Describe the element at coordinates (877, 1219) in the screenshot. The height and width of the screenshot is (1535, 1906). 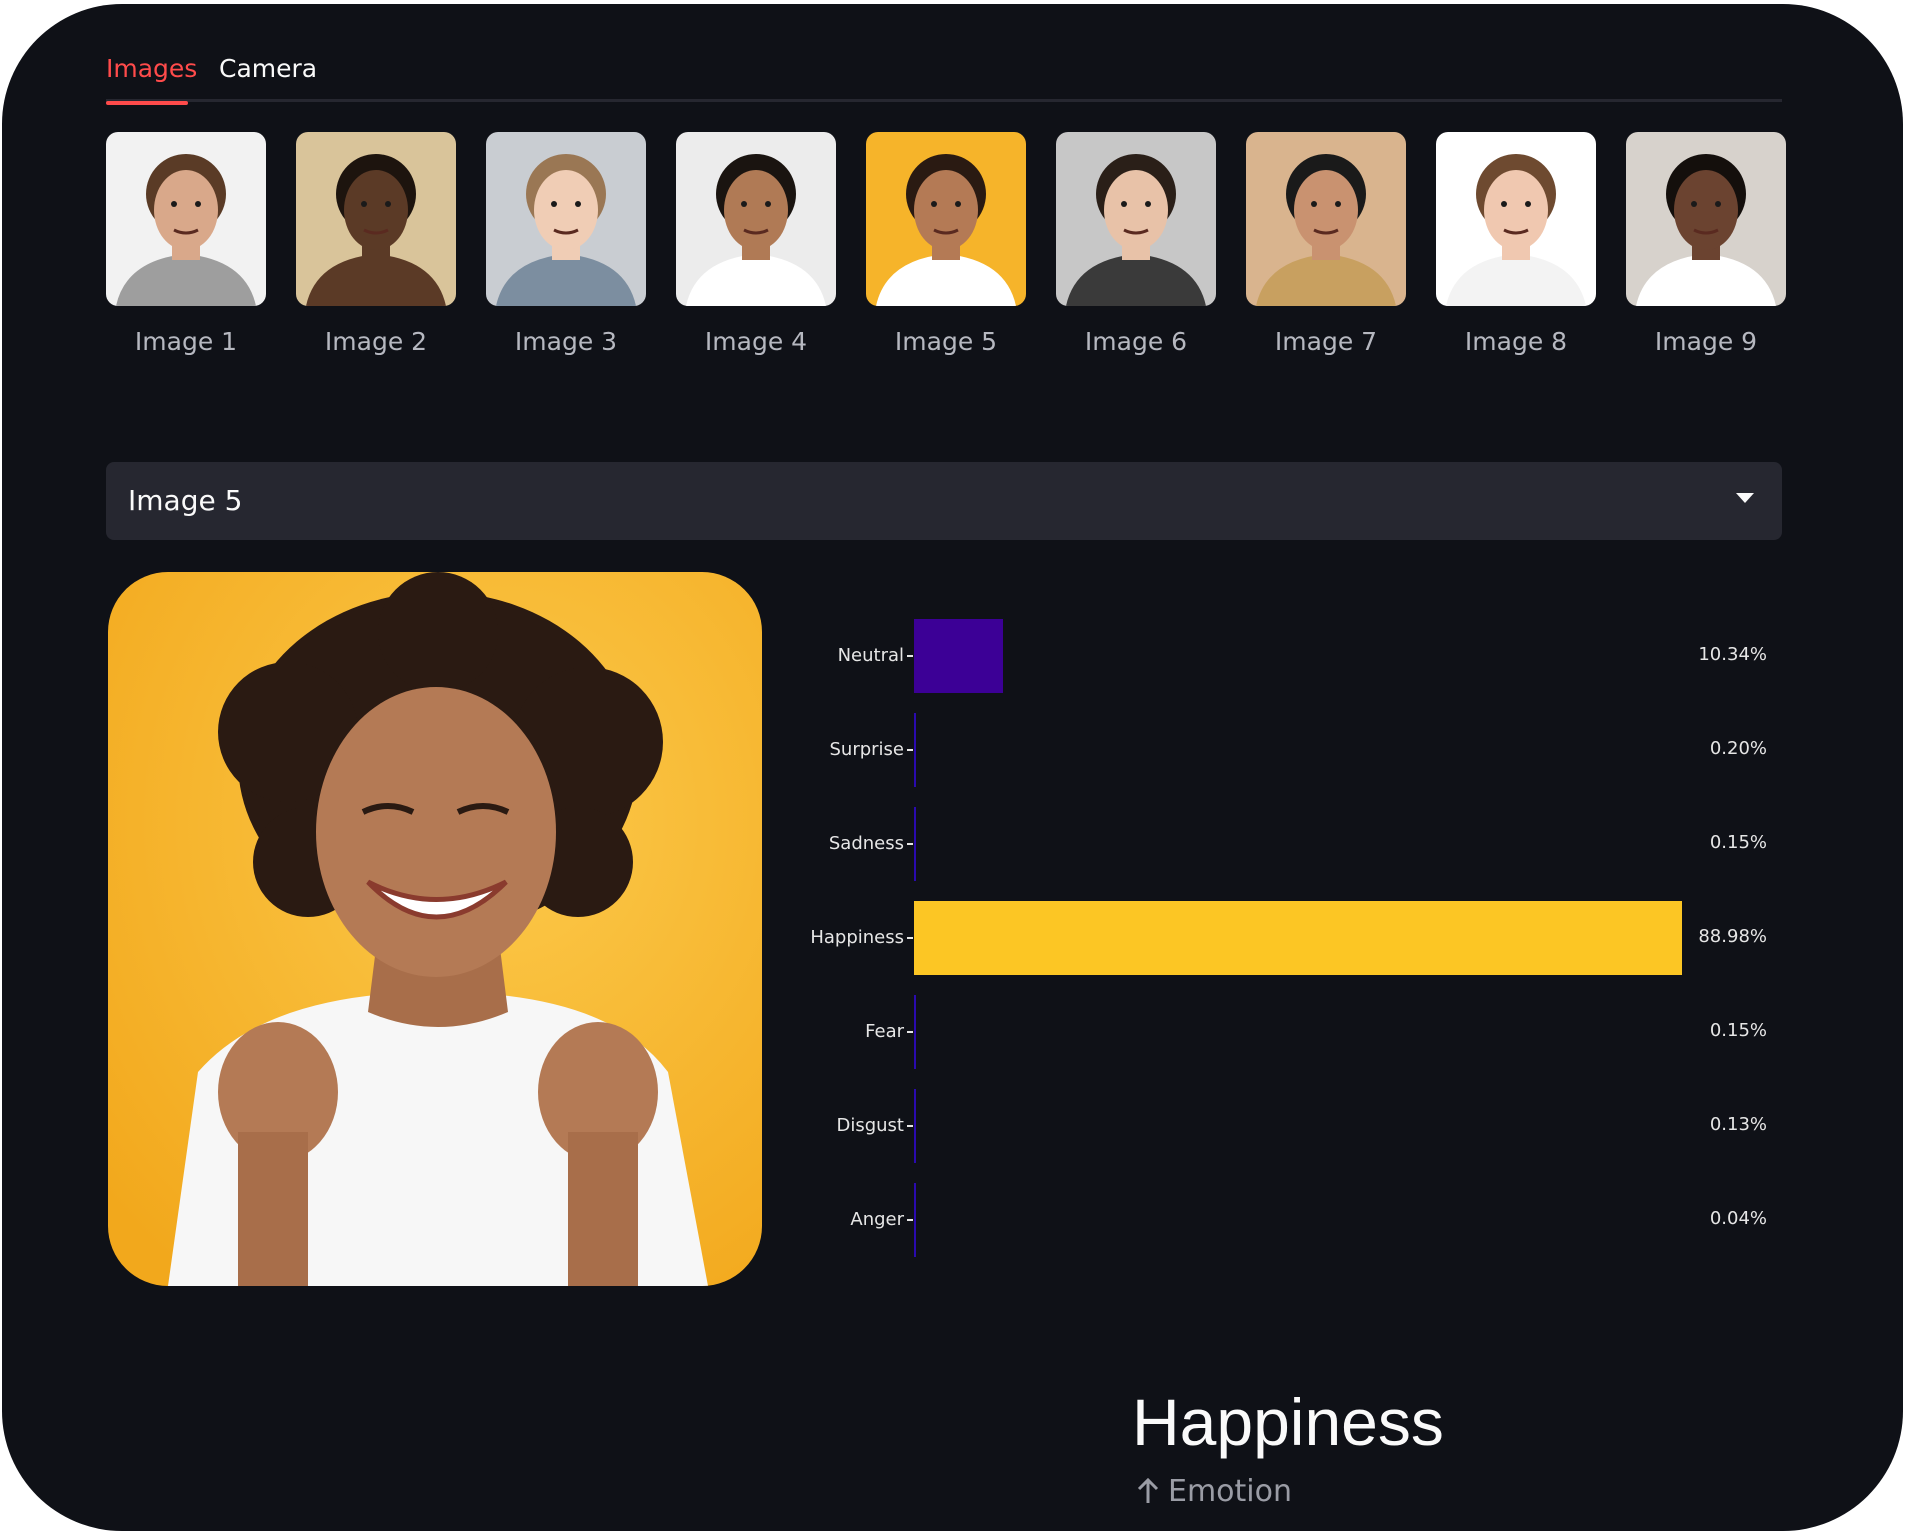
I see `category-label: Anger` at that location.